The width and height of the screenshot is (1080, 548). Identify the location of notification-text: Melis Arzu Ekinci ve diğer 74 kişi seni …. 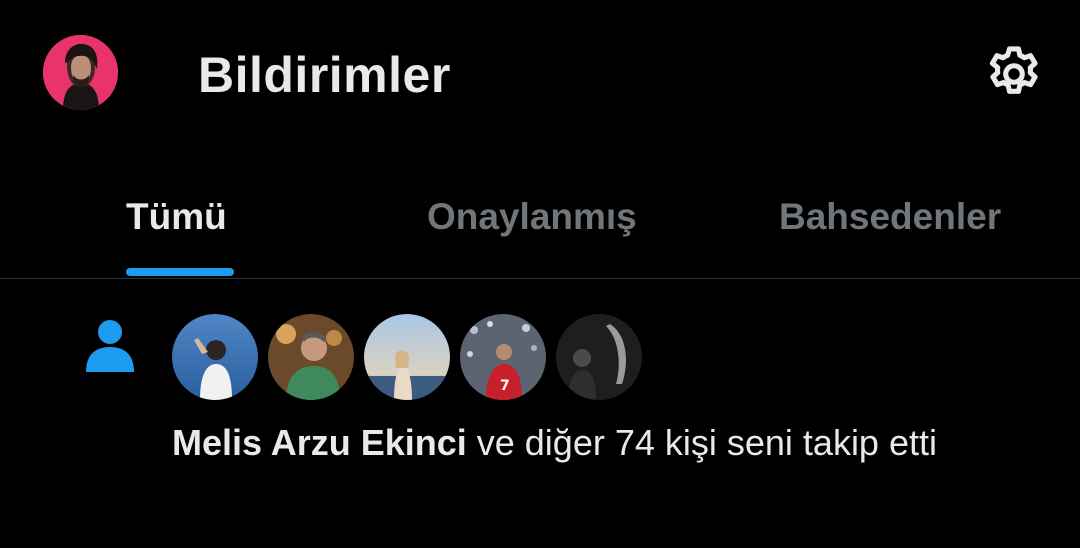
(592, 443).